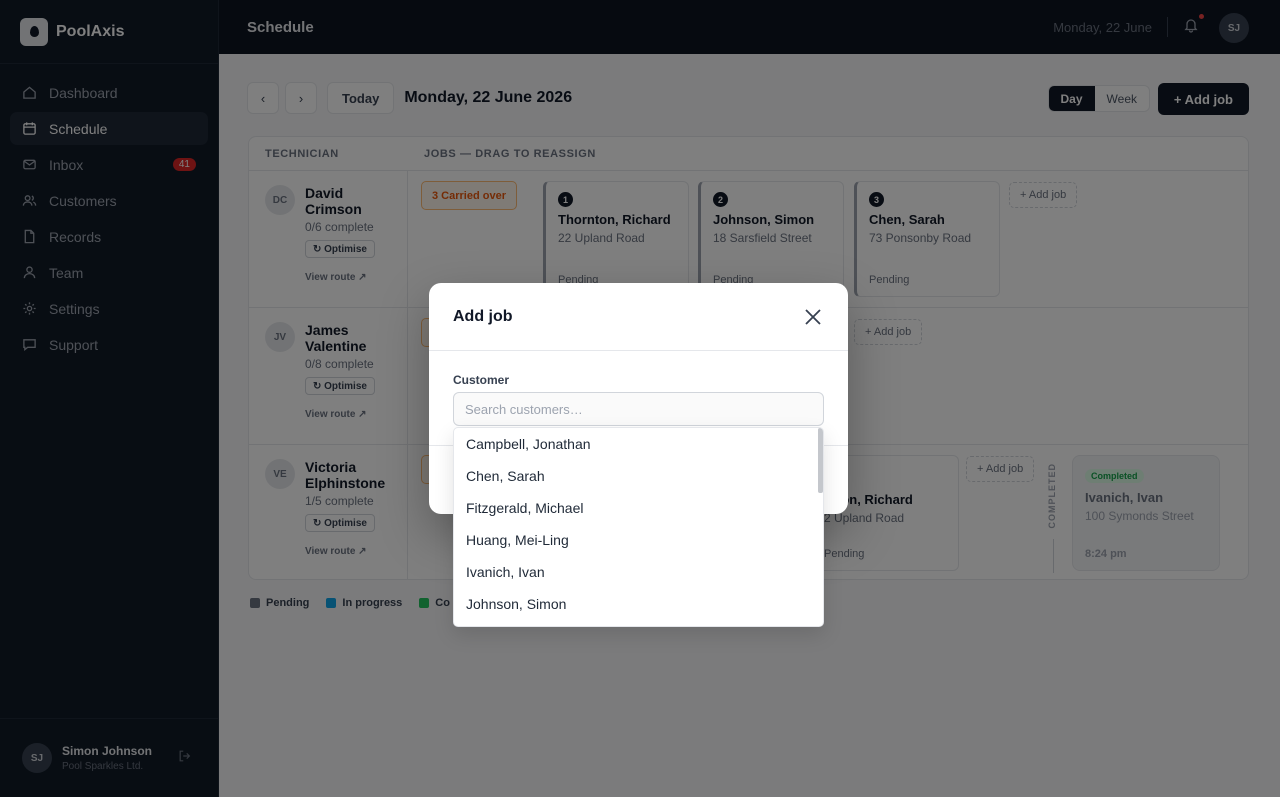 The image size is (1280, 797). Describe the element at coordinates (638, 444) in the screenshot. I see `customer-option: Campbell, Jonathan` at that location.